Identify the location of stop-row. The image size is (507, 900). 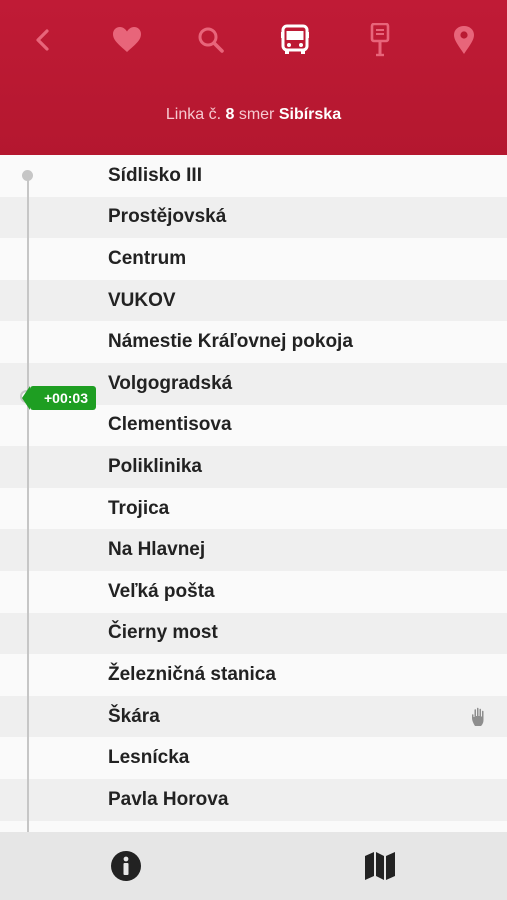
(253, 826).